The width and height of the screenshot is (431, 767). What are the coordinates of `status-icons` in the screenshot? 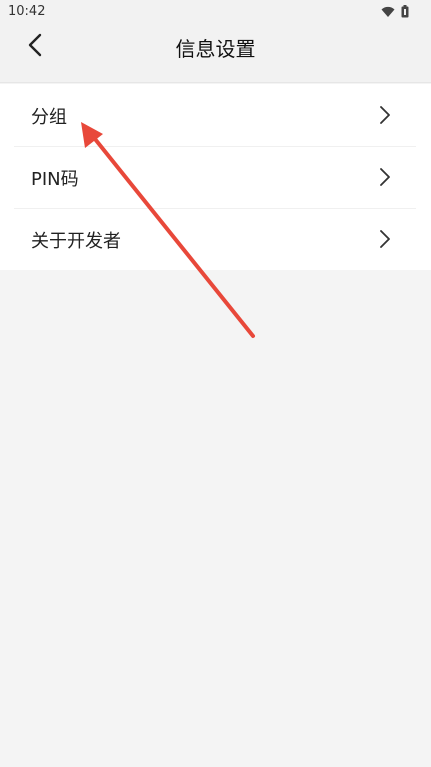 It's located at (395, 12).